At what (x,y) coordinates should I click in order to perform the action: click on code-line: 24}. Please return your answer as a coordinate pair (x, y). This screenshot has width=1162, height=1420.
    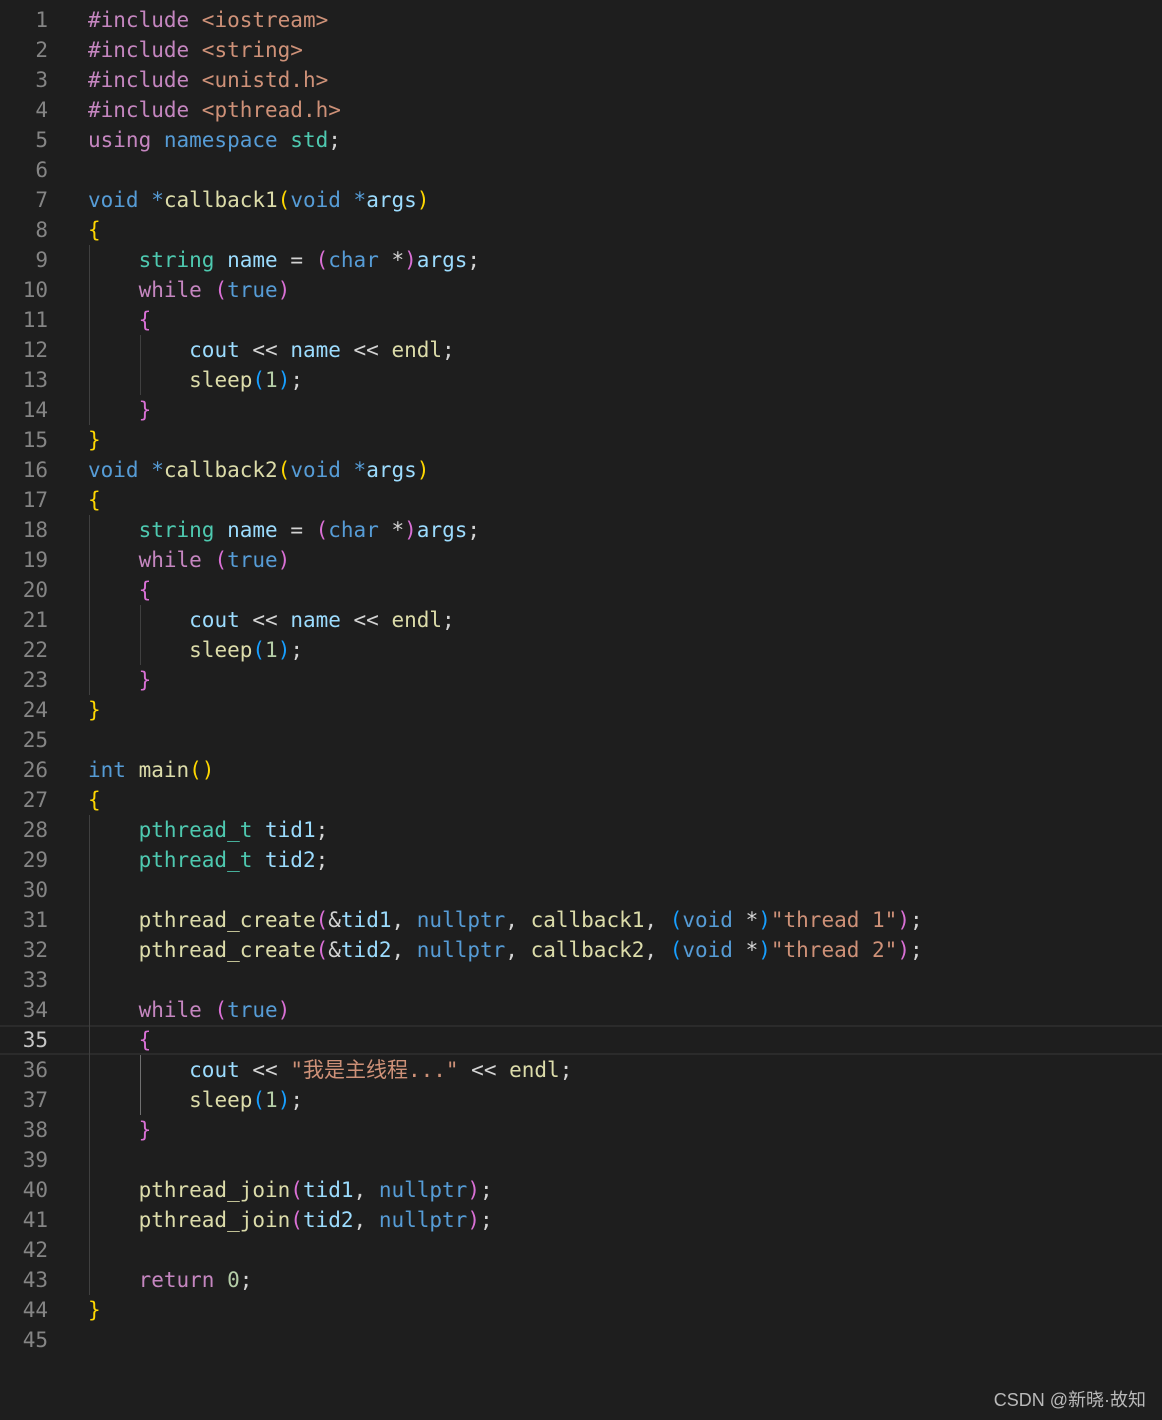
    Looking at the image, I should click on (581, 710).